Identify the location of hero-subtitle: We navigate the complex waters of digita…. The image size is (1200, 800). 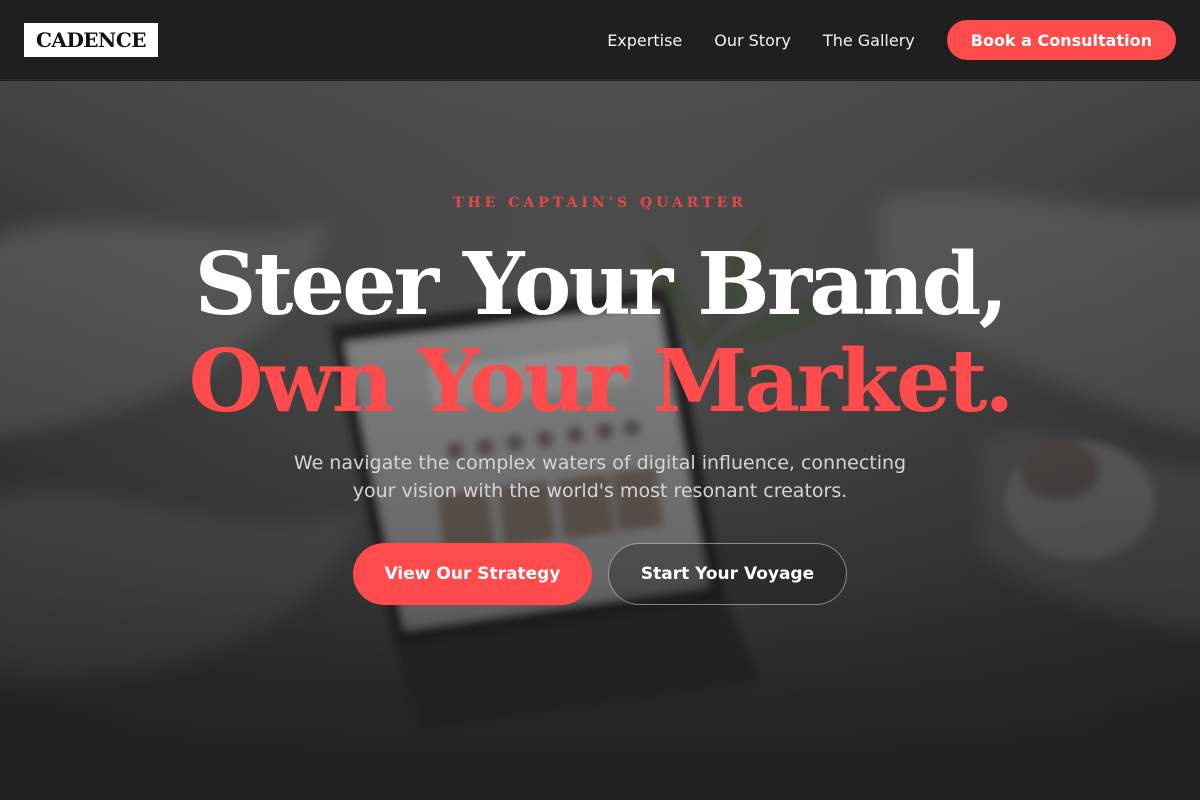
(600, 477).